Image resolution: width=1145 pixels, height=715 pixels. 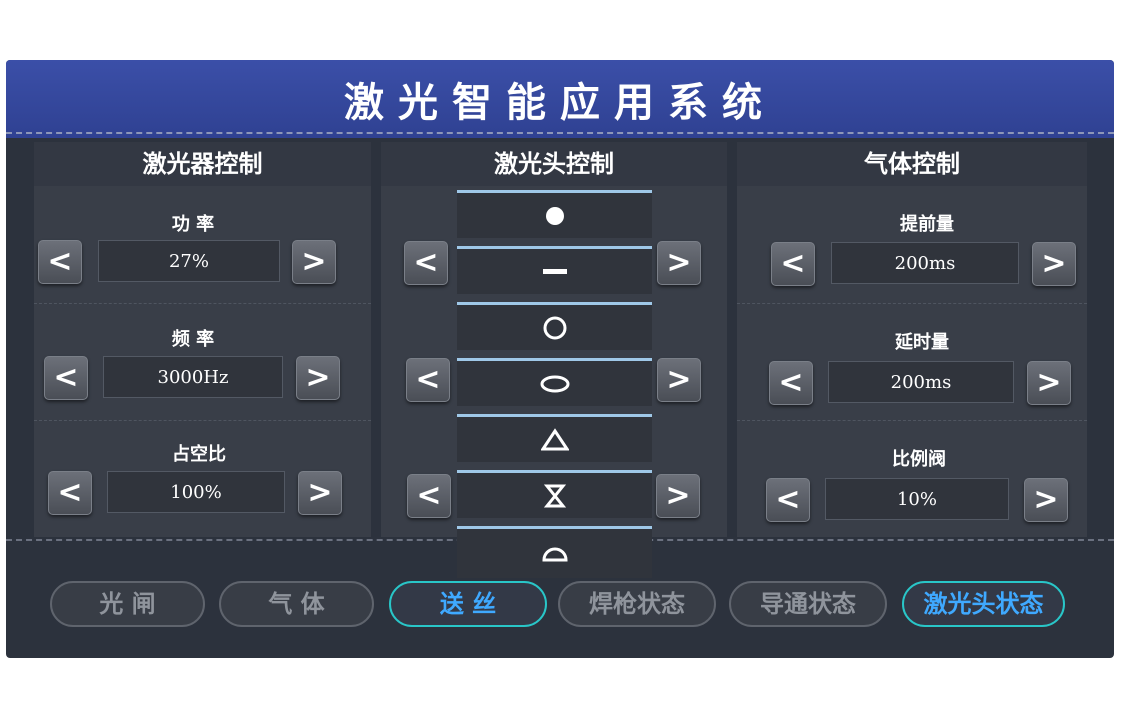 I want to click on advance-label: 提前量, so click(x=927, y=224).